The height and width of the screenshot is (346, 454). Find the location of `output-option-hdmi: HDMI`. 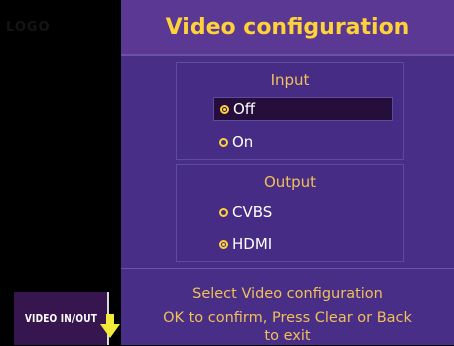

output-option-hdmi: HDMI is located at coordinates (242, 244).